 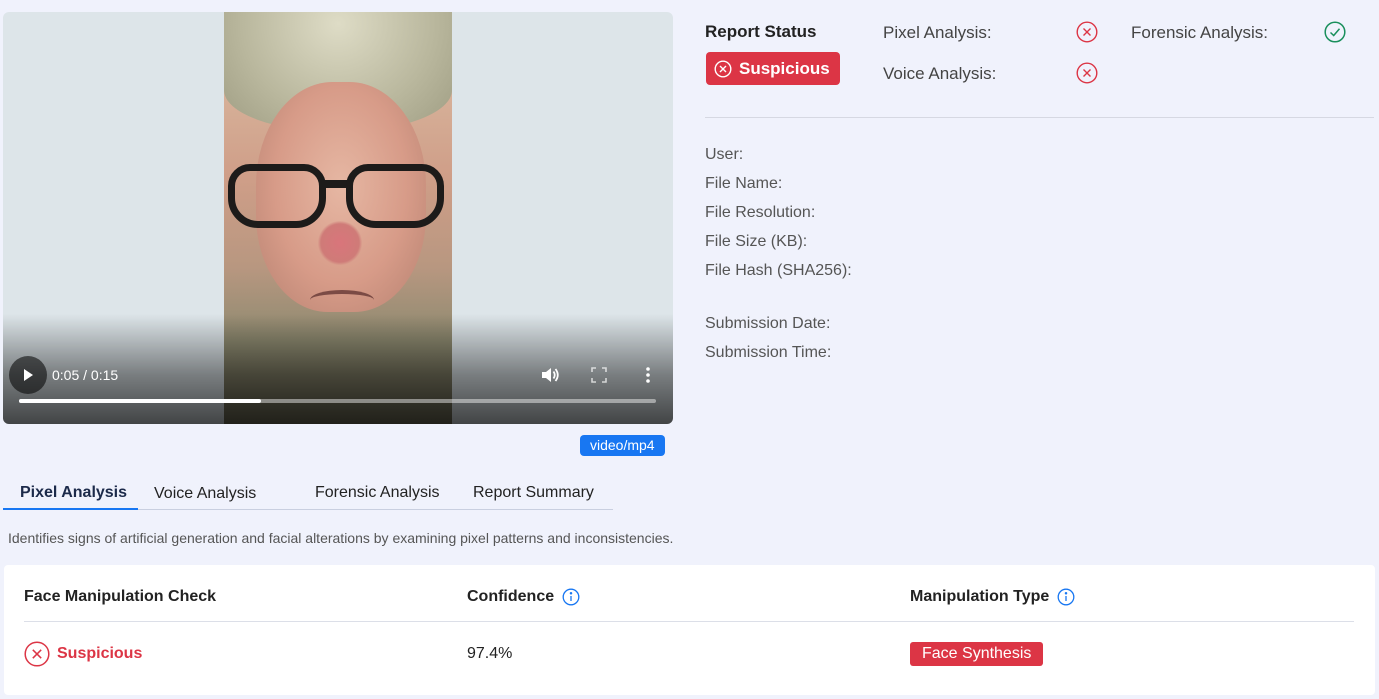 I want to click on meta-submission-time-label: Submission Time:, so click(x=768, y=352).